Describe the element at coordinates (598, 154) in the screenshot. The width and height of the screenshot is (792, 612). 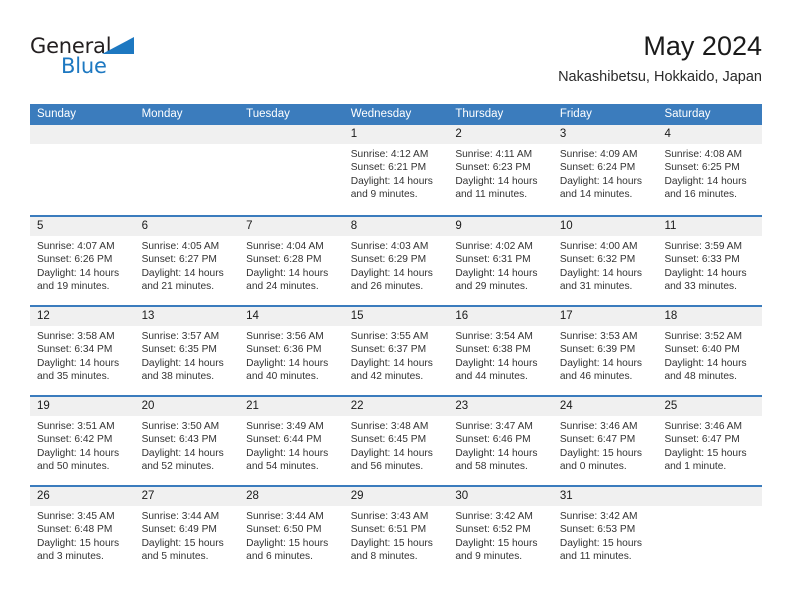
I see `day-detail-line: Sunrise: 4:09 AM` at that location.